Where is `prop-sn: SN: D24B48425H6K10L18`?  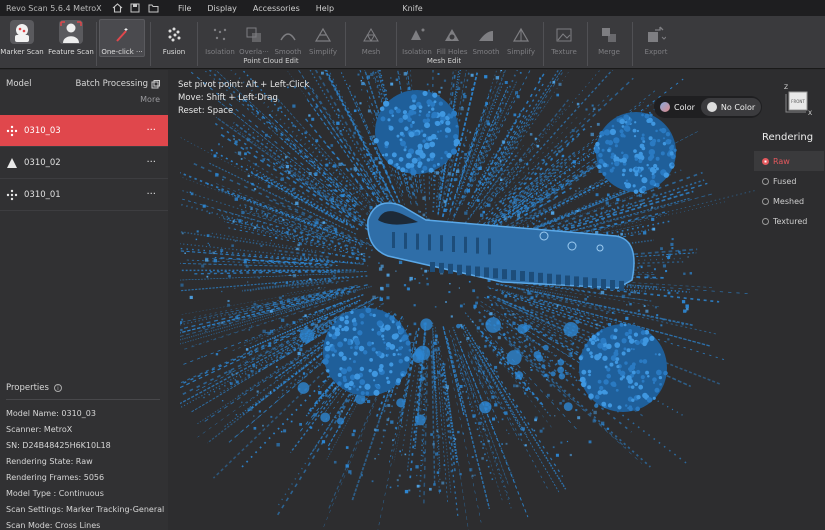 prop-sn: SN: D24B48425H6K10L18 is located at coordinates (58, 445).